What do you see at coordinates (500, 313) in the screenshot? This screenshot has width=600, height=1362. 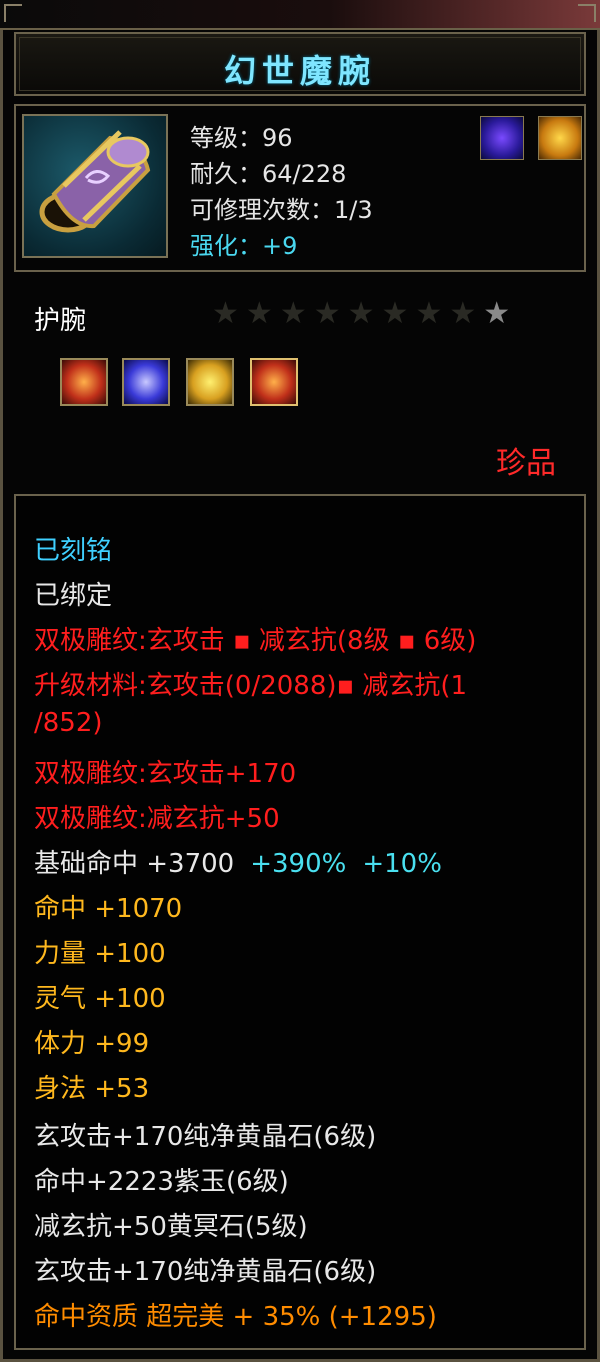 I see `star-icon-lit: ★` at bounding box center [500, 313].